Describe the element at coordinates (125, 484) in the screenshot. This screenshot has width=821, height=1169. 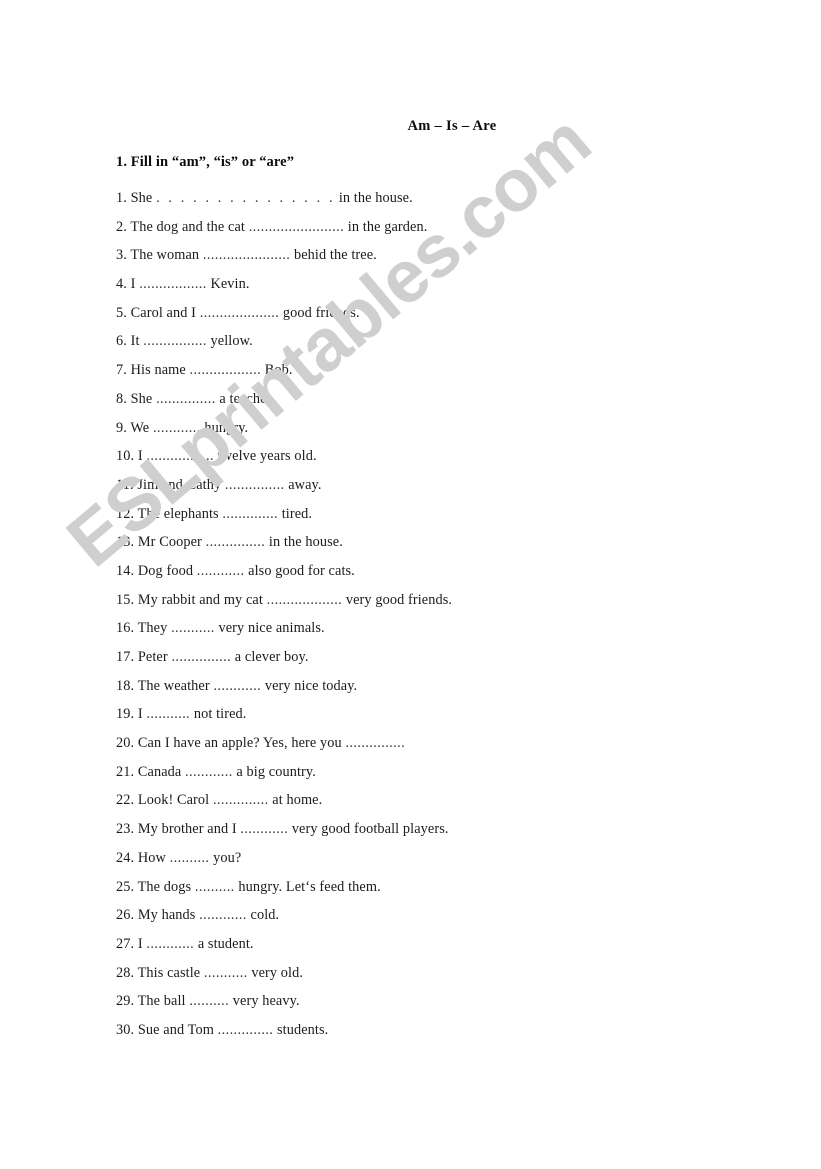
I see `item-number: 11.` at that location.